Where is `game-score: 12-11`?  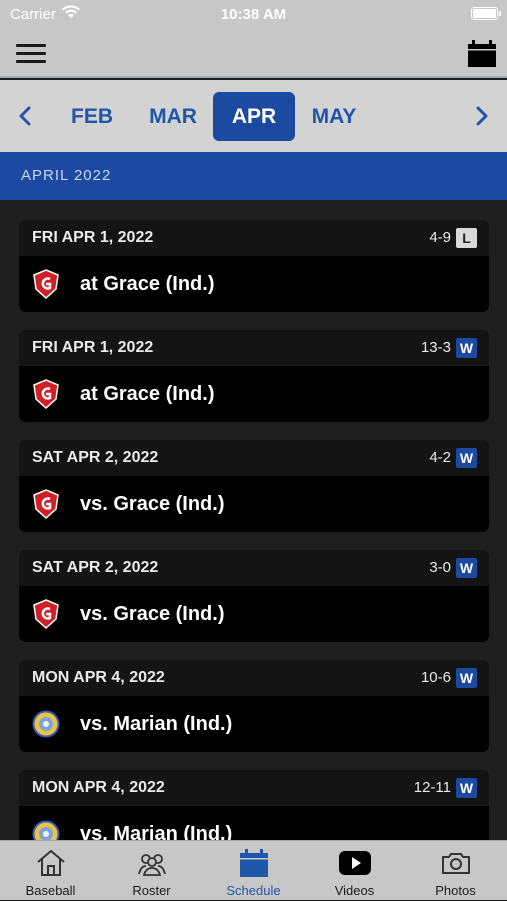
game-score: 12-11 is located at coordinates (432, 787).